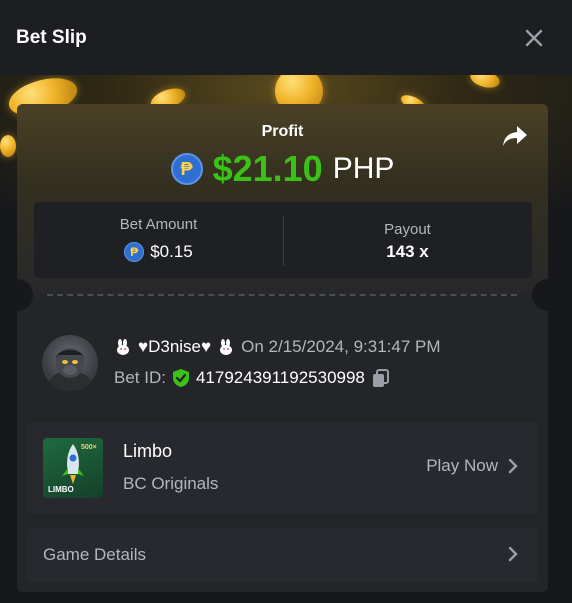 The image size is (572, 603). I want to click on game-name: Limbo, so click(148, 451).